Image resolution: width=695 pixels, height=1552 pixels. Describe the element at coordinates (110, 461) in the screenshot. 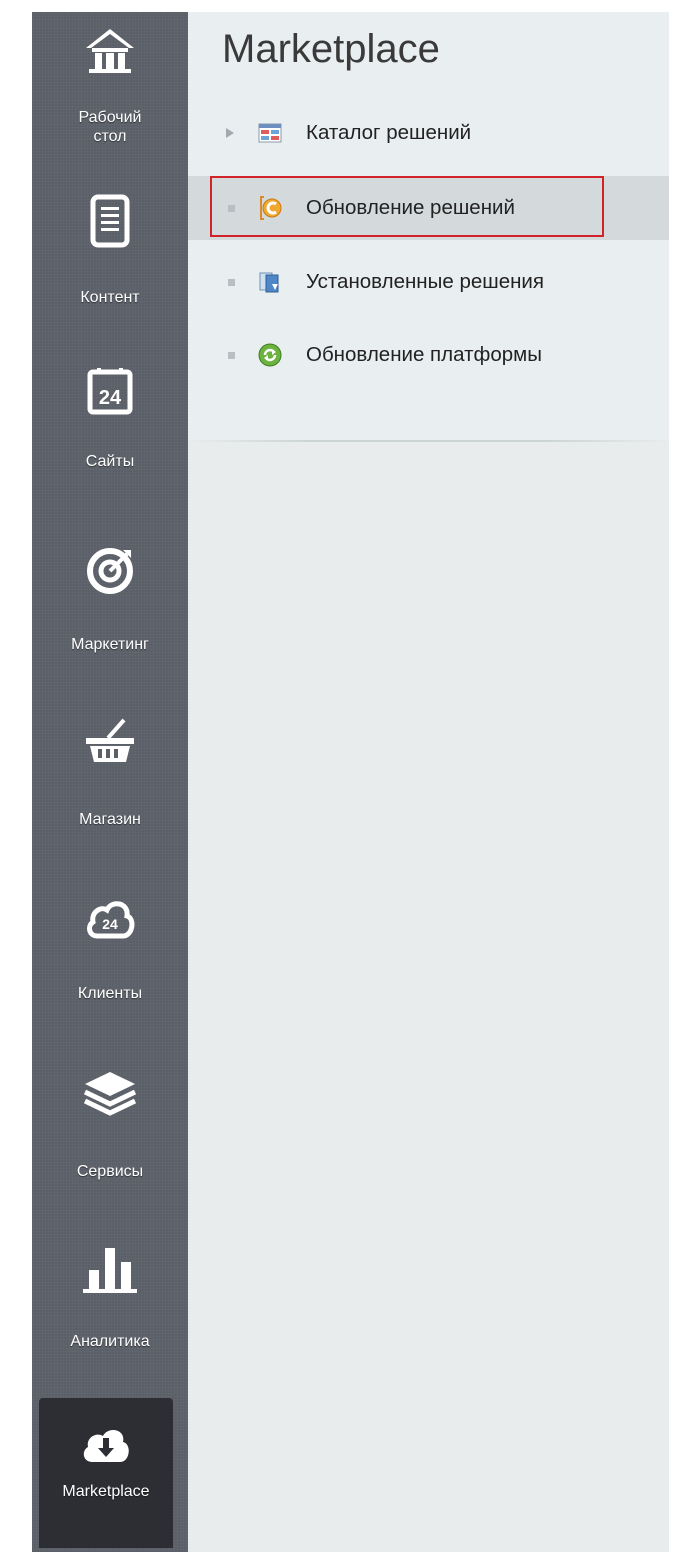

I see `sidebar-item-label: Сайты` at that location.